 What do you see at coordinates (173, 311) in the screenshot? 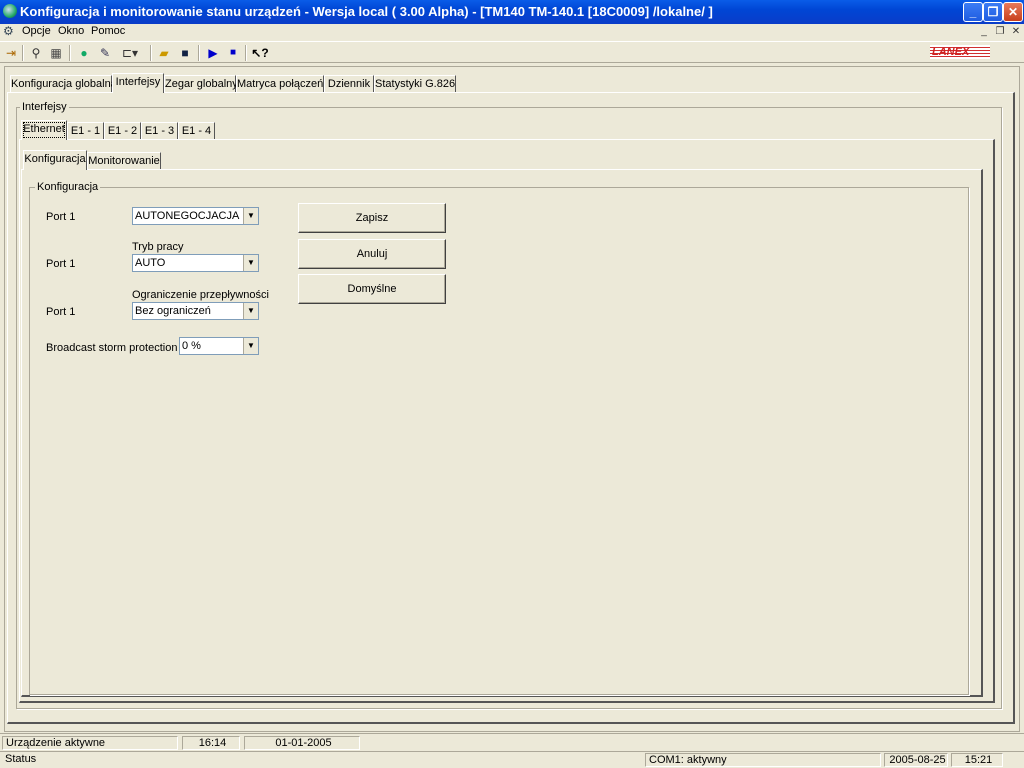
I see `ograniczenie-value: Bez ograniczeń` at bounding box center [173, 311].